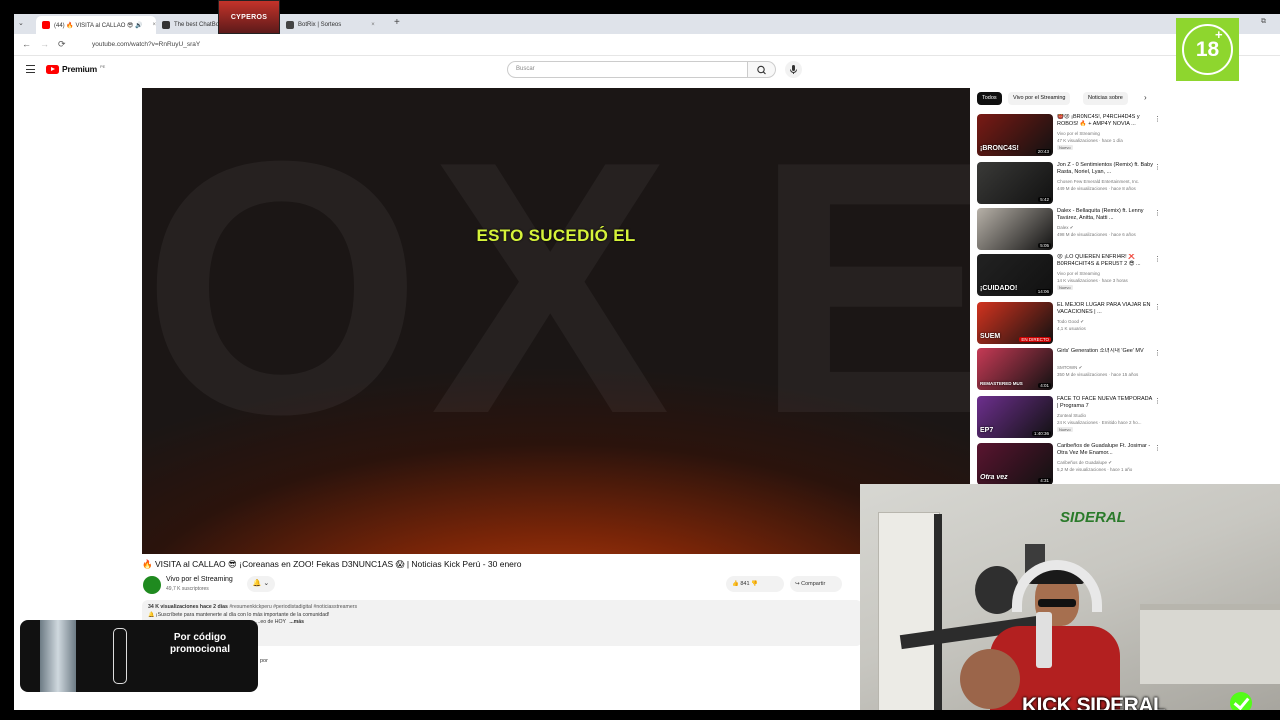 The height and width of the screenshot is (720, 1280). I want to click on video-duration: 5:05, so click(1044, 245).